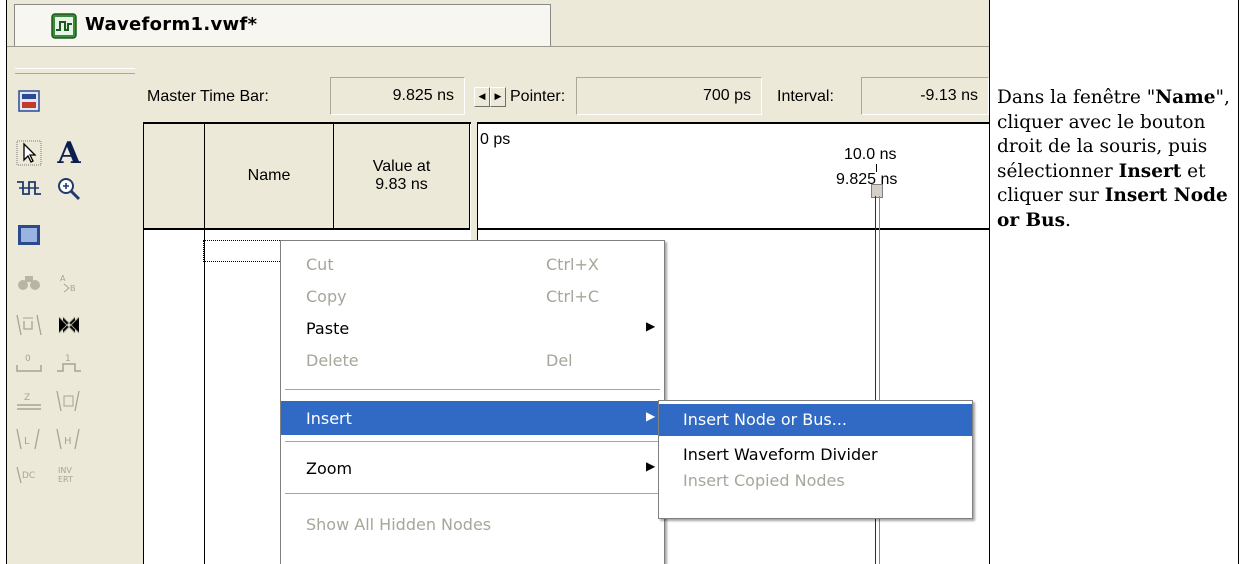  What do you see at coordinates (482, 97) in the screenshot?
I see `master-time-prev-button: ◀` at bounding box center [482, 97].